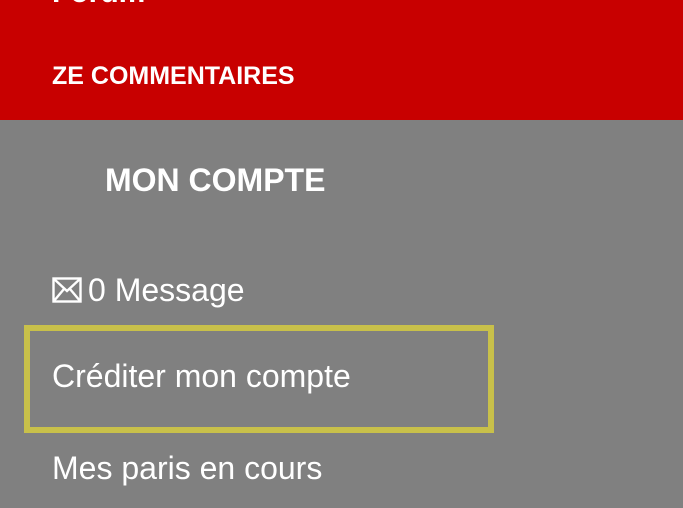 This screenshot has height=508, width=683. I want to click on message-count-label: 0 Message, so click(166, 290).